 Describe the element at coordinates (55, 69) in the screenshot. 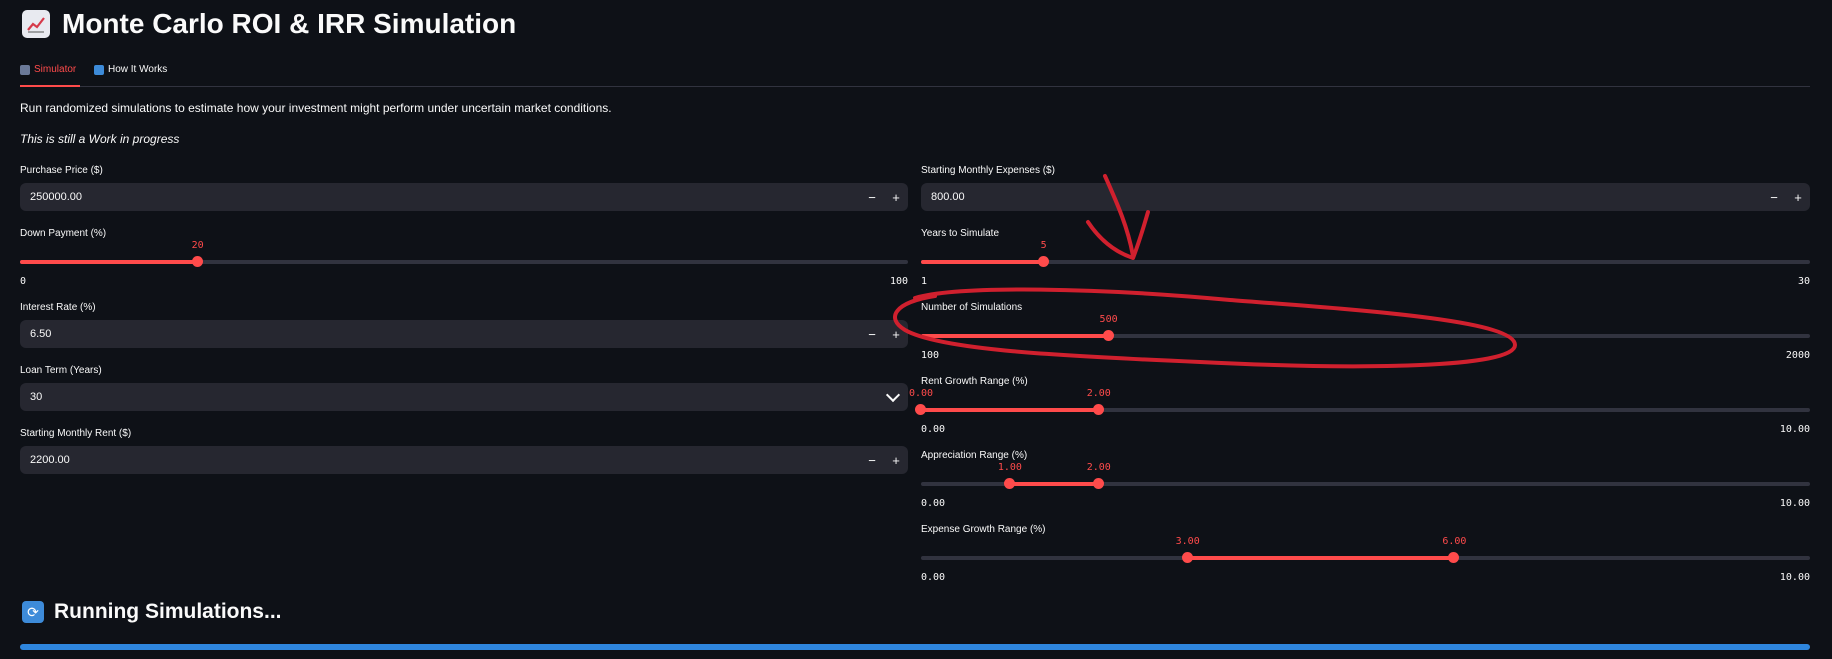

I see `tab-simulator-label: Simulator` at that location.